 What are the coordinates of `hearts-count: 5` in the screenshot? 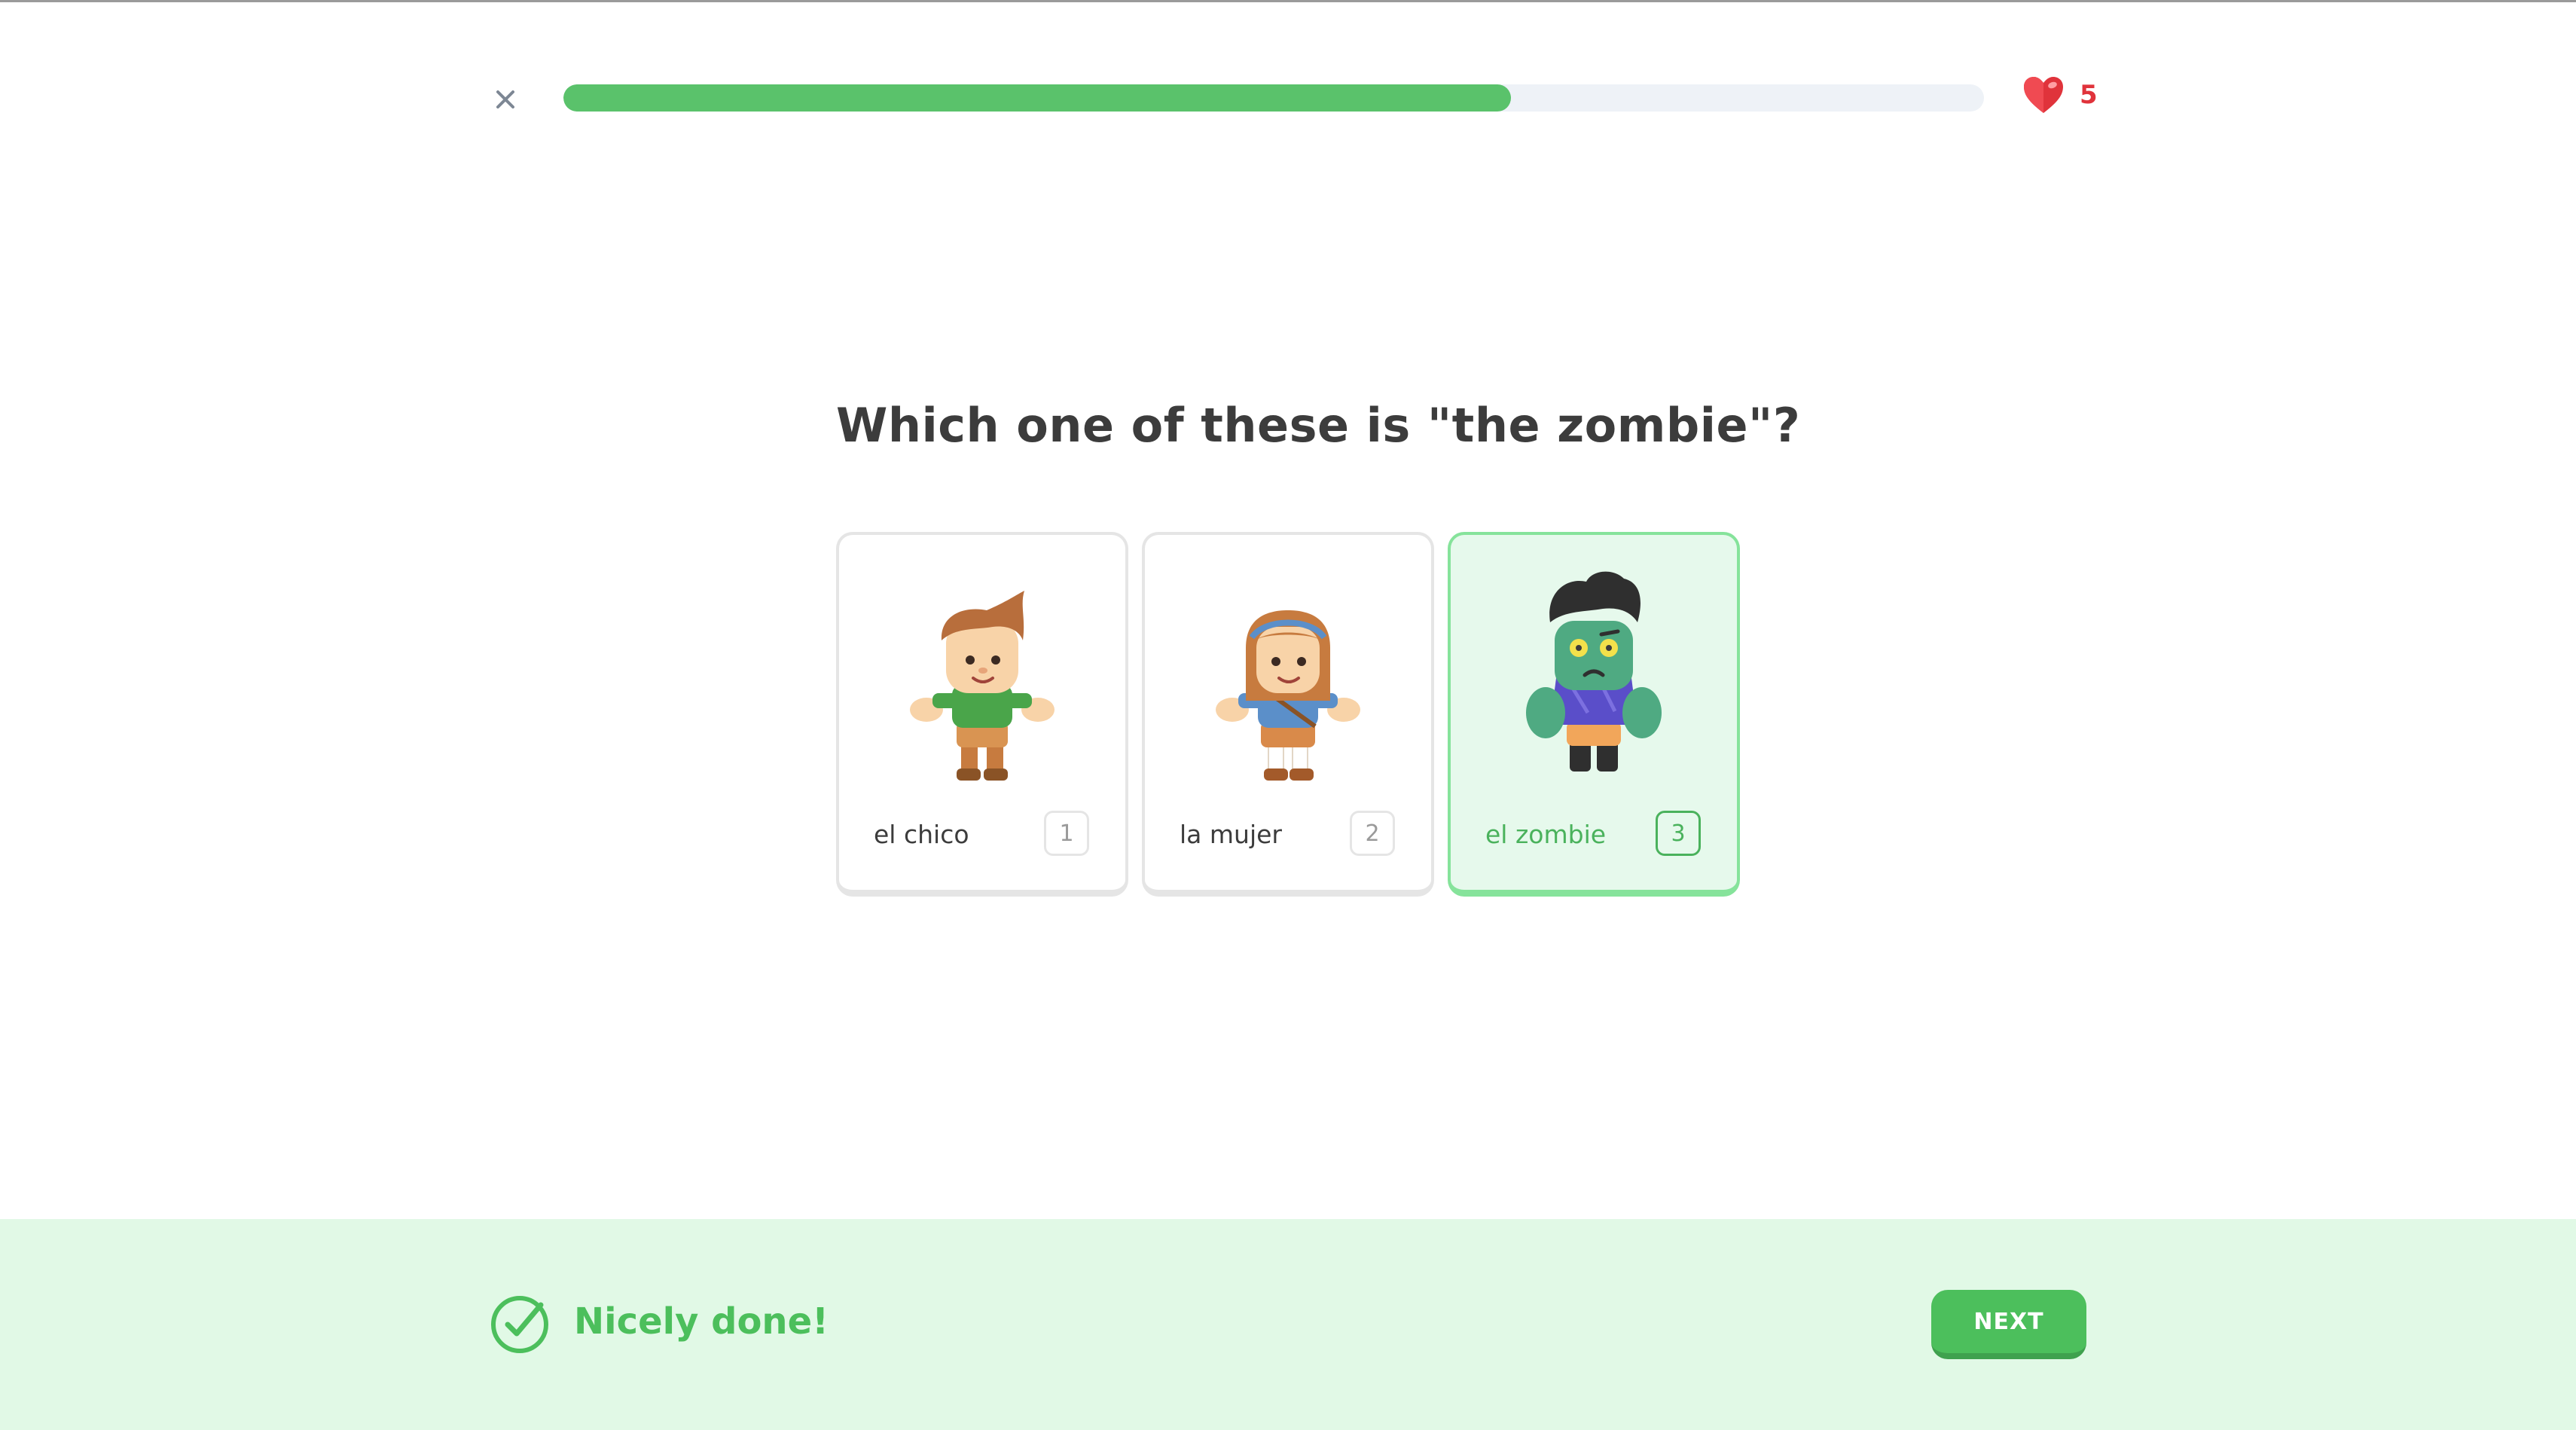 It's located at (2089, 95).